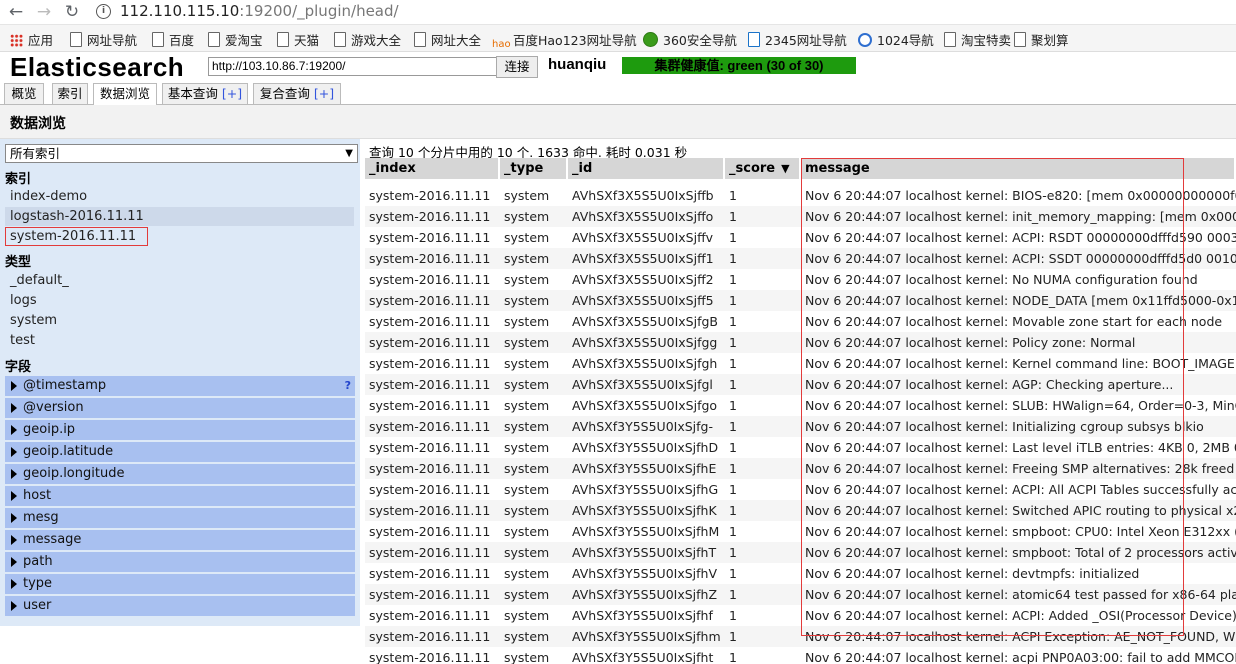 The height and width of the screenshot is (664, 1236). I want to click on bookmark-item: 1024导航, so click(896, 39).